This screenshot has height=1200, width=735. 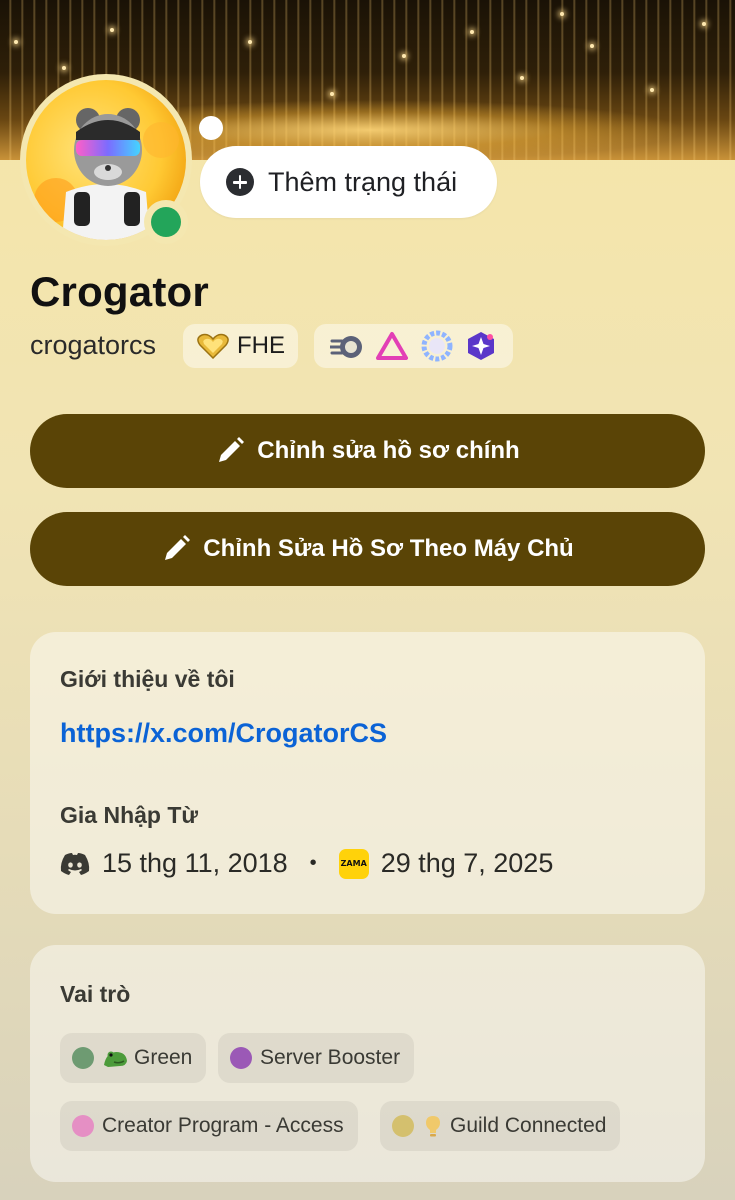 What do you see at coordinates (213, 346) in the screenshot?
I see `heart-badge-icon` at bounding box center [213, 346].